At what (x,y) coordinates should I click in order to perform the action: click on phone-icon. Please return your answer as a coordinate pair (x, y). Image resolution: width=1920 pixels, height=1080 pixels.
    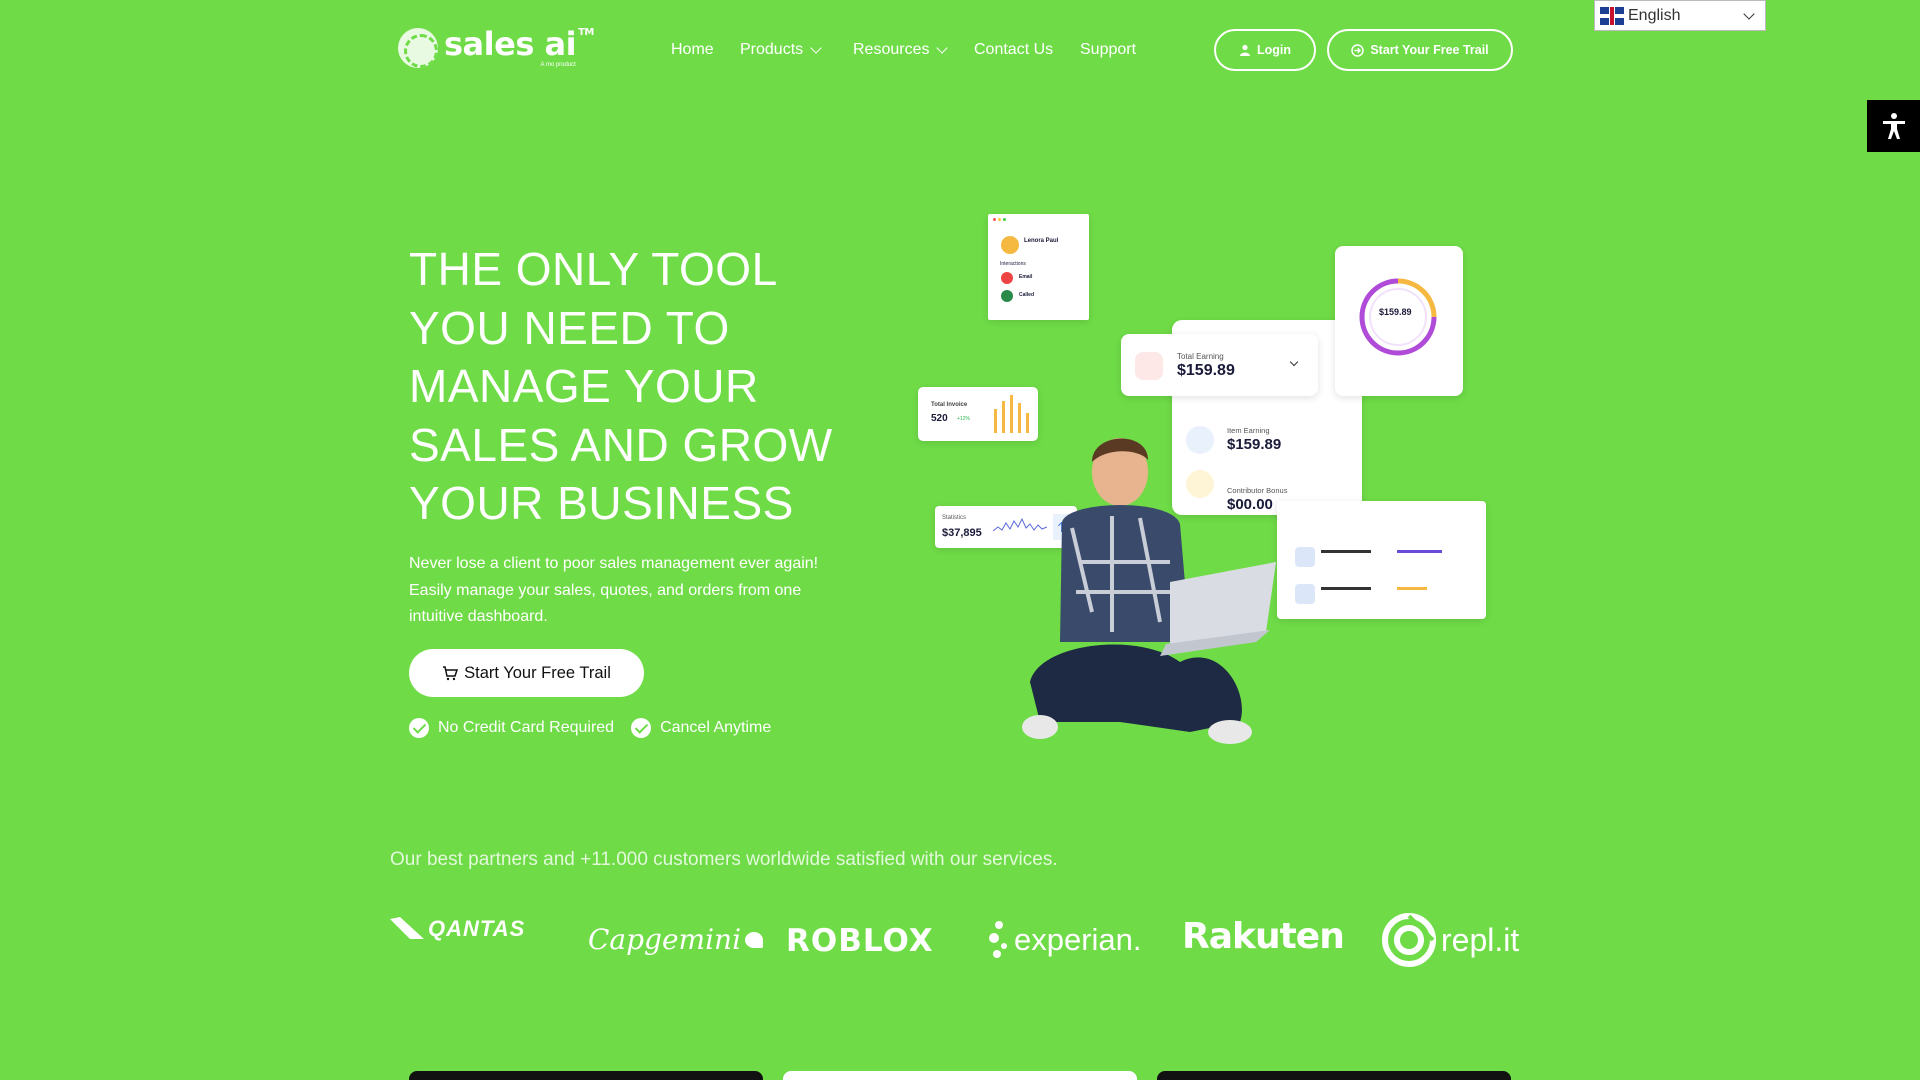
    Looking at the image, I should click on (1007, 296).